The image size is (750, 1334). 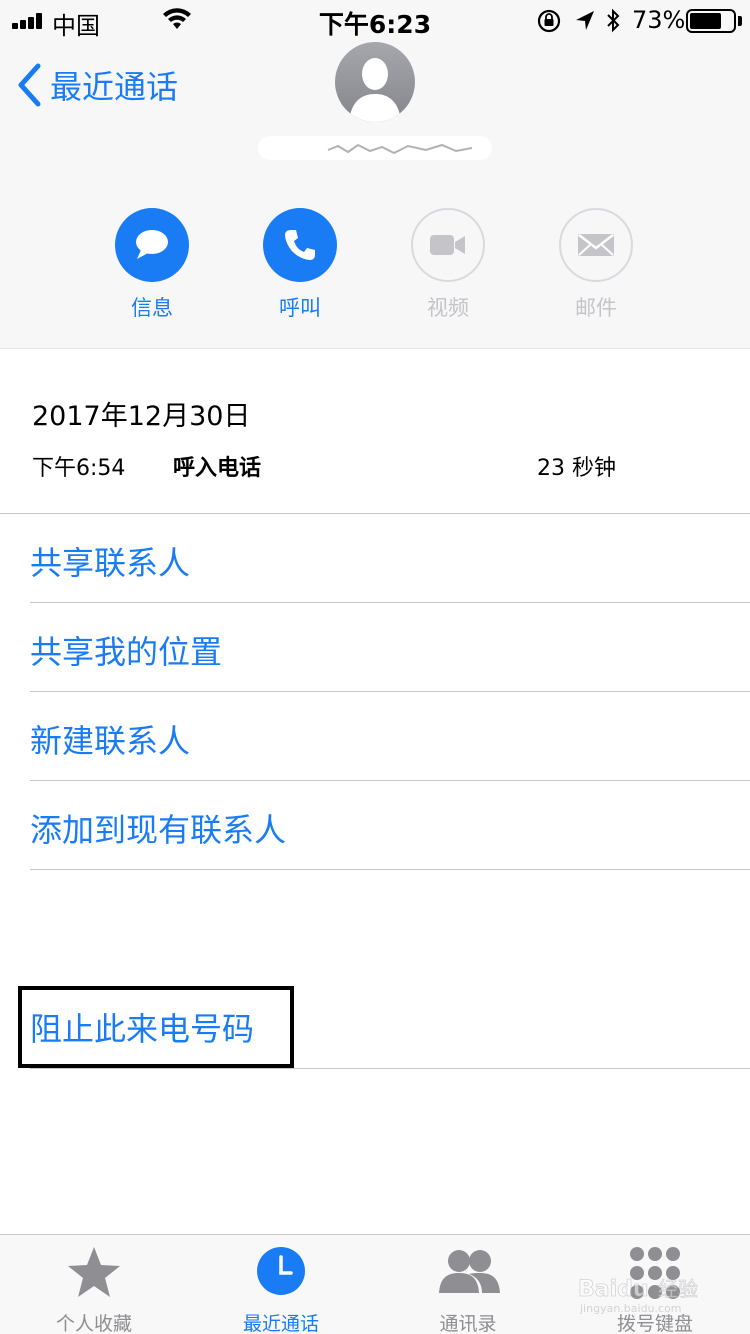 I want to click on call-button-circle, so click(x=300, y=245).